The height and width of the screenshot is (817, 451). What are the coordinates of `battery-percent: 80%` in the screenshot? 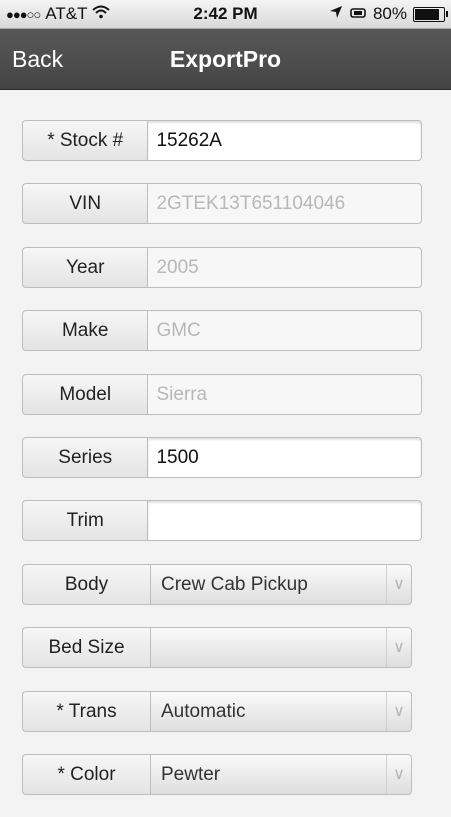 It's located at (389, 13).